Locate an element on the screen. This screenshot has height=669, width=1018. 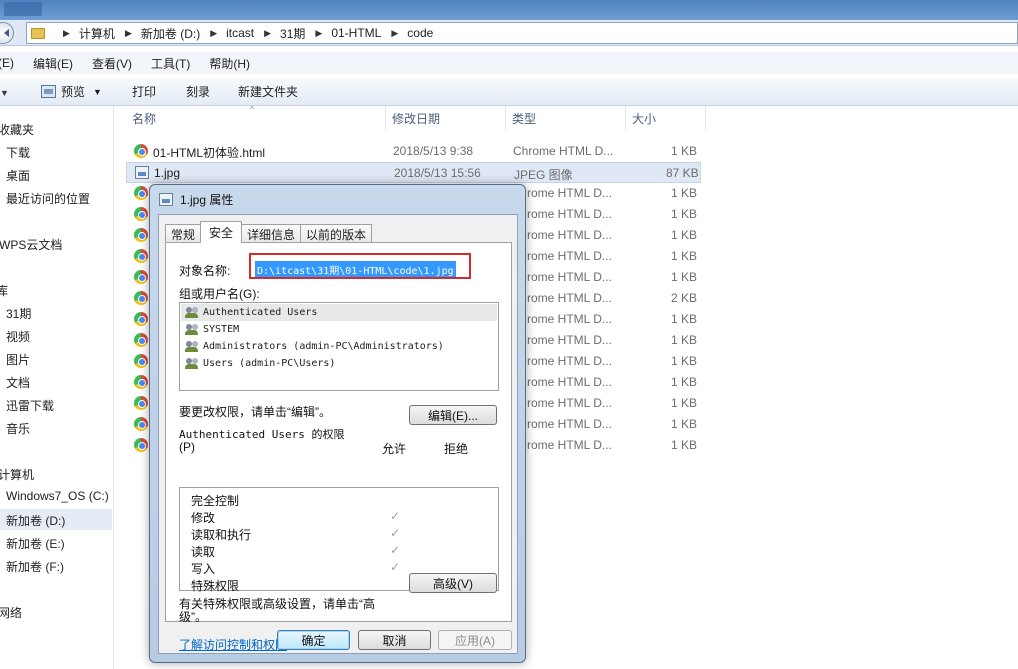
ok-button: 确定 is located at coordinates (313, 640).